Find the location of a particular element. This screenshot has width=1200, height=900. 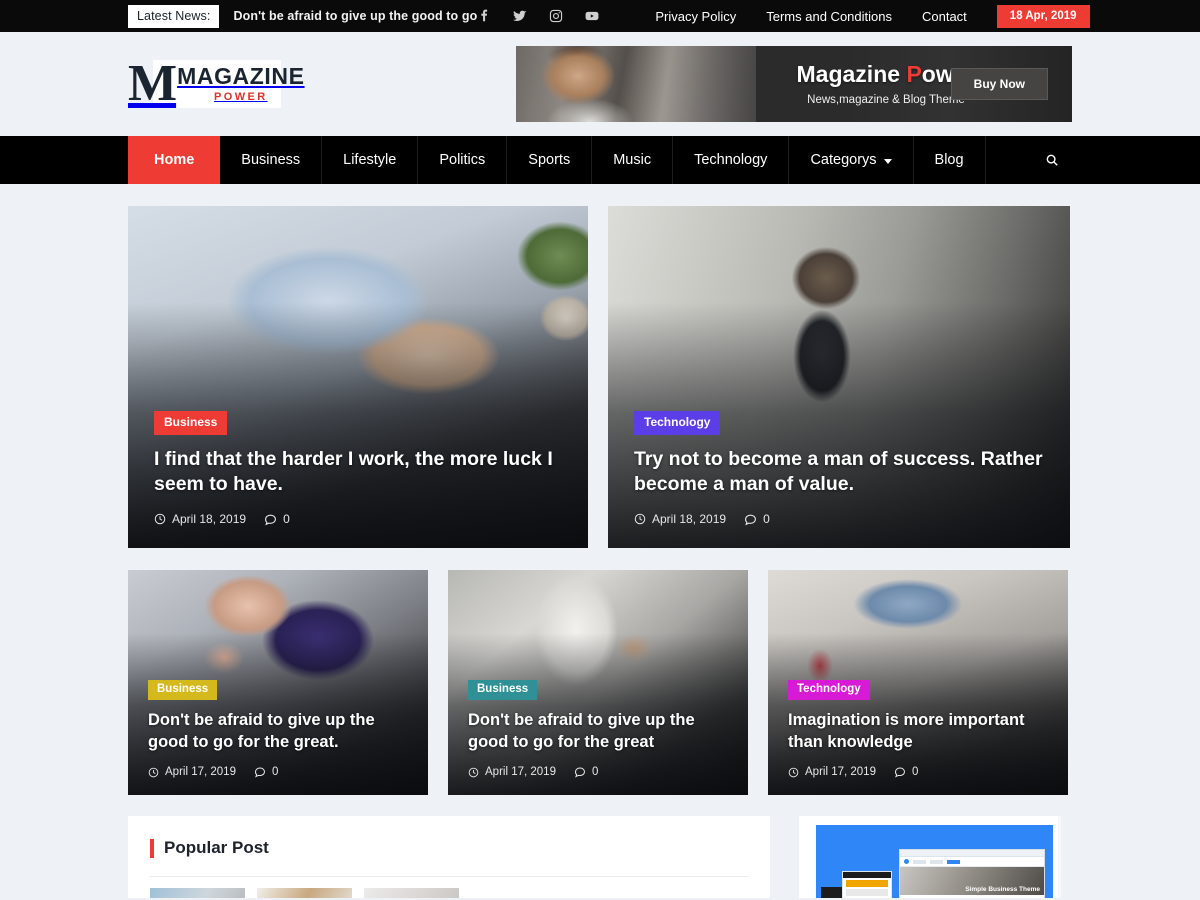

ad-thumbnail-medium is located at coordinates (867, 884).